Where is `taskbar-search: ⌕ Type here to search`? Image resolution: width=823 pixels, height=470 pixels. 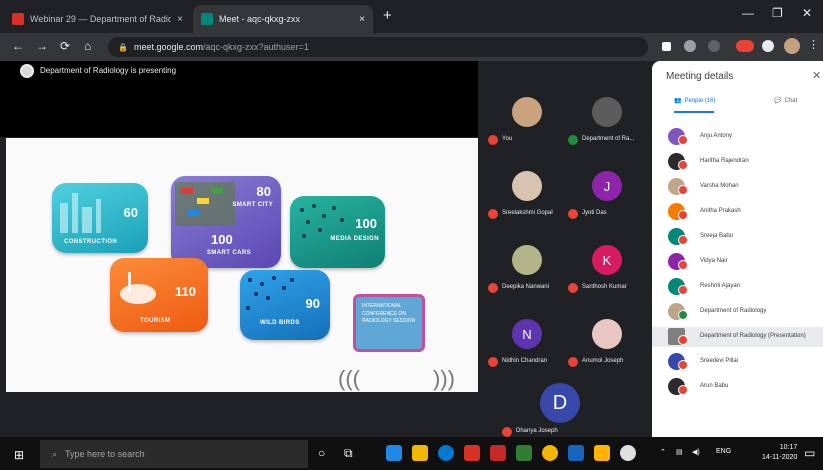 taskbar-search: ⌕ Type here to search is located at coordinates (174, 454).